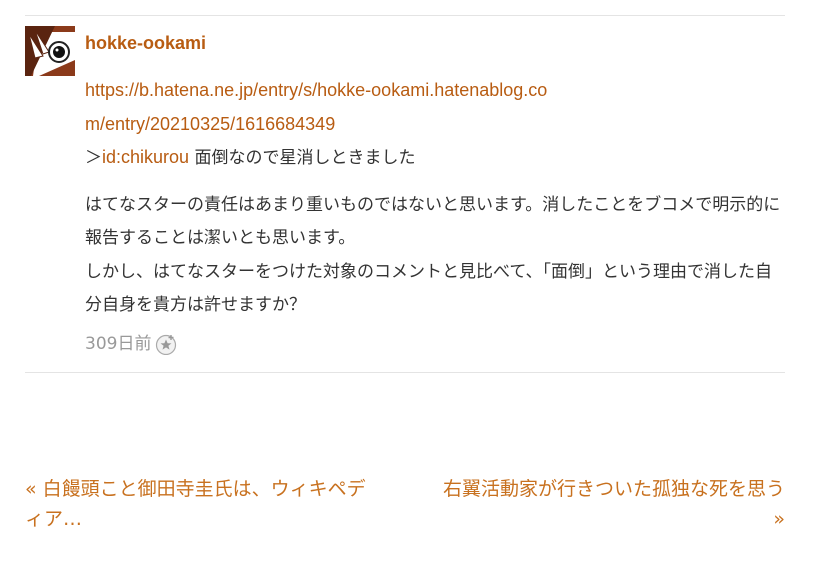 The width and height of the screenshot is (816, 564). I want to click on divider-bottom, so click(405, 372).